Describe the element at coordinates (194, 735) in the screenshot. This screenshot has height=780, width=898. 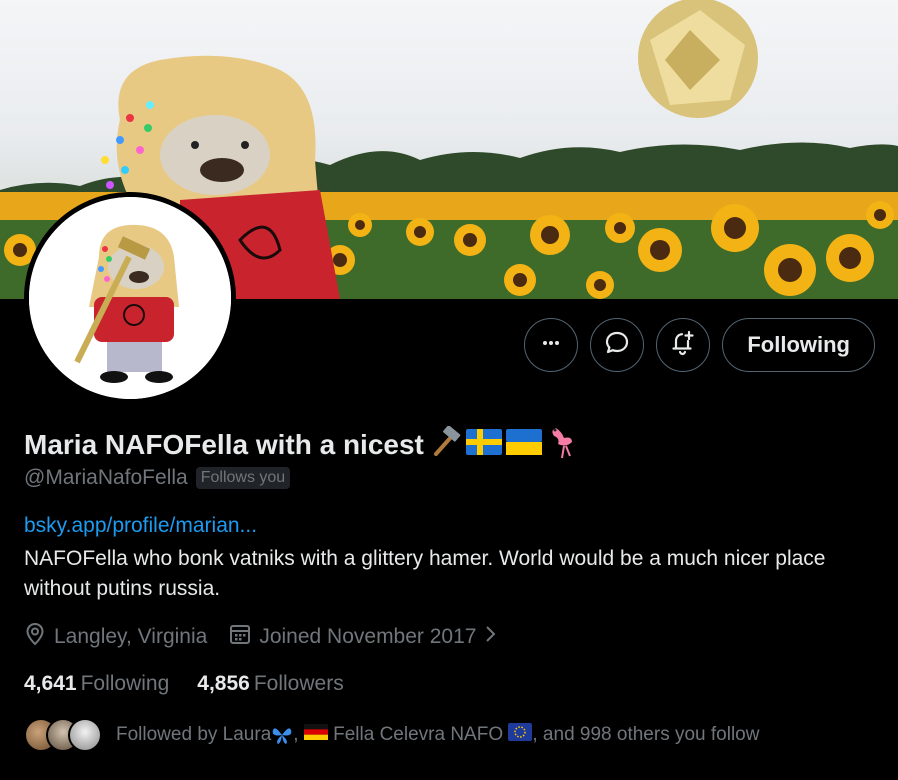
I see `followed-by-prefix: Followed by Laura` at that location.